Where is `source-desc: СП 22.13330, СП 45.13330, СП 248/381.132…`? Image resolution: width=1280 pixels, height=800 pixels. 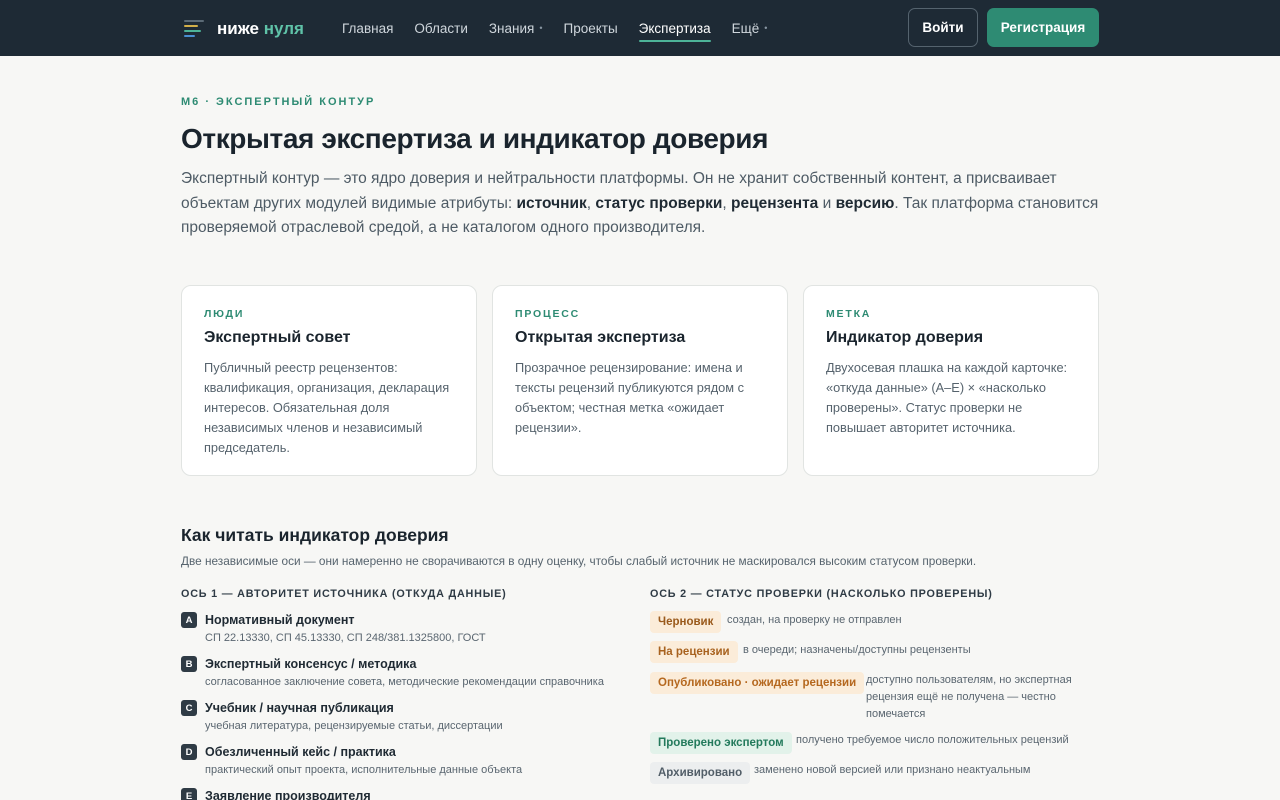 source-desc: СП 22.13330, СП 45.13330, СП 248/381.132… is located at coordinates (345, 638).